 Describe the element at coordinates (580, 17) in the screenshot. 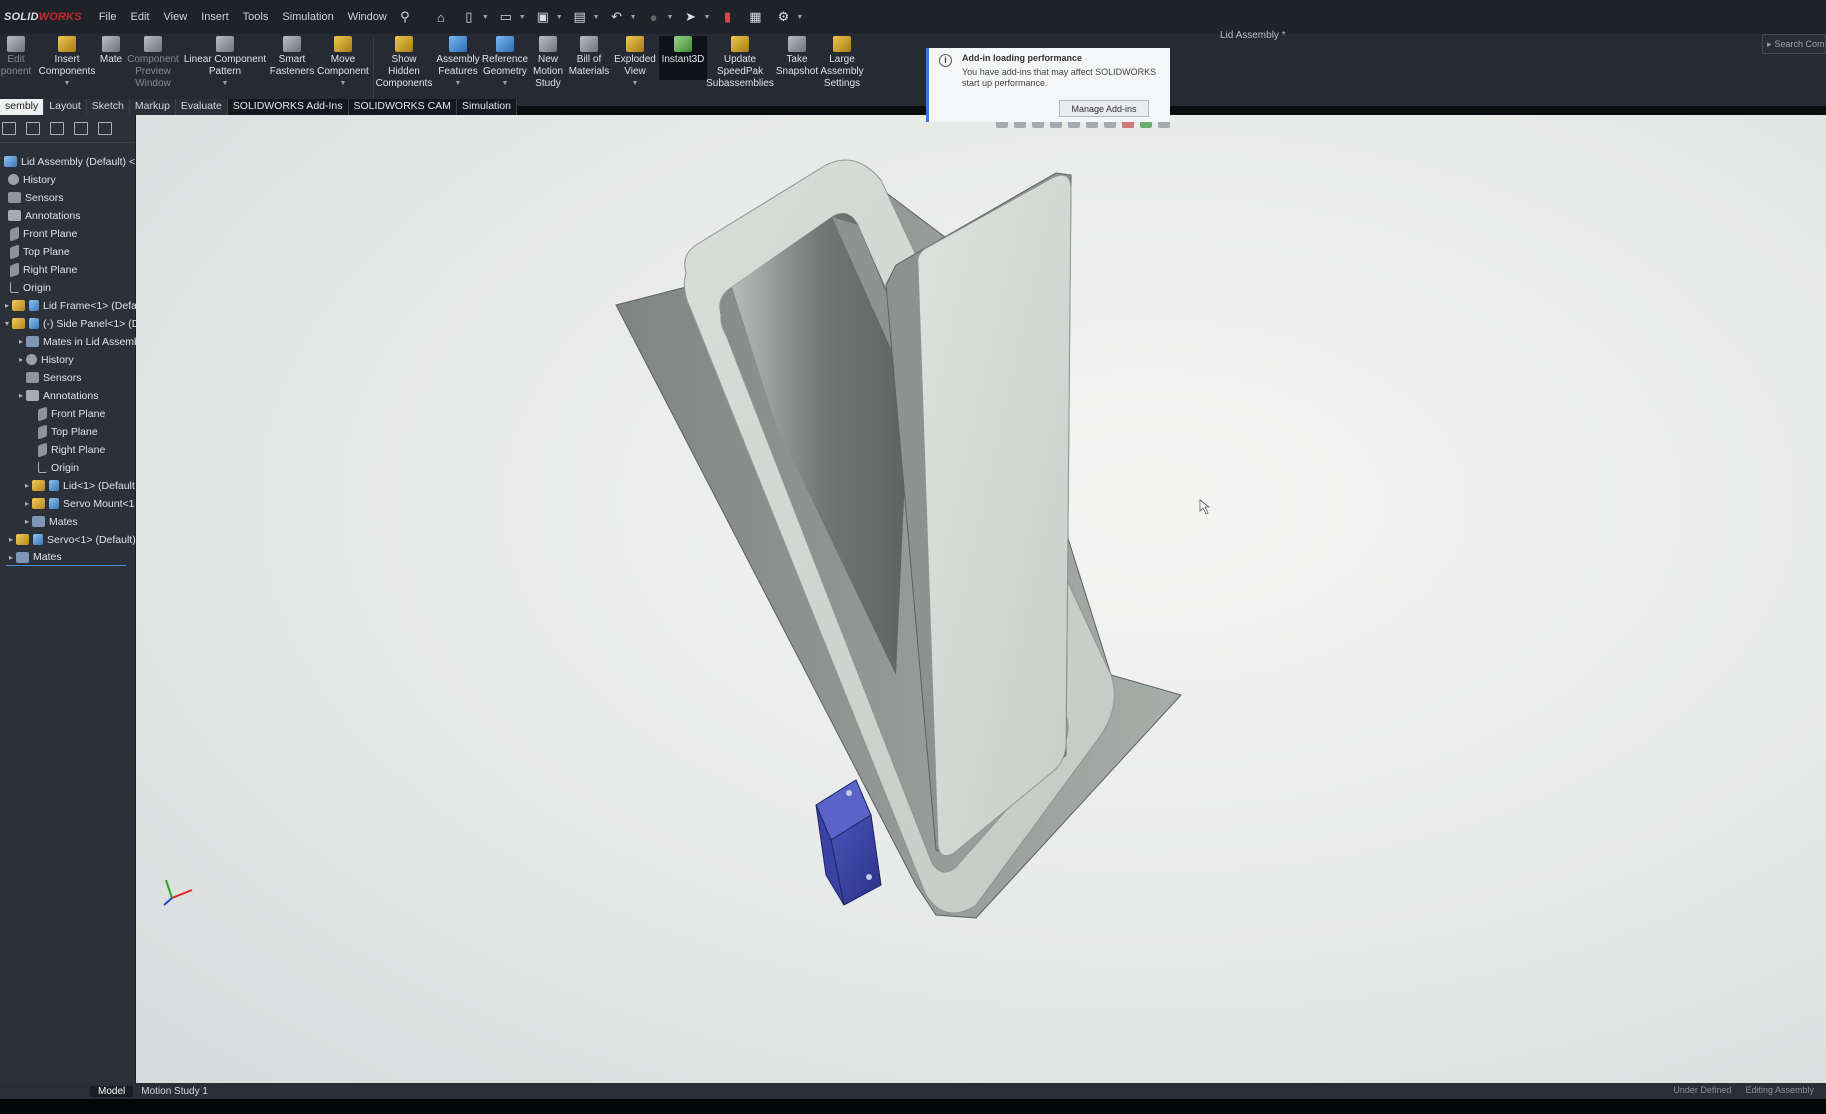

I see `print-icon: ▤` at that location.